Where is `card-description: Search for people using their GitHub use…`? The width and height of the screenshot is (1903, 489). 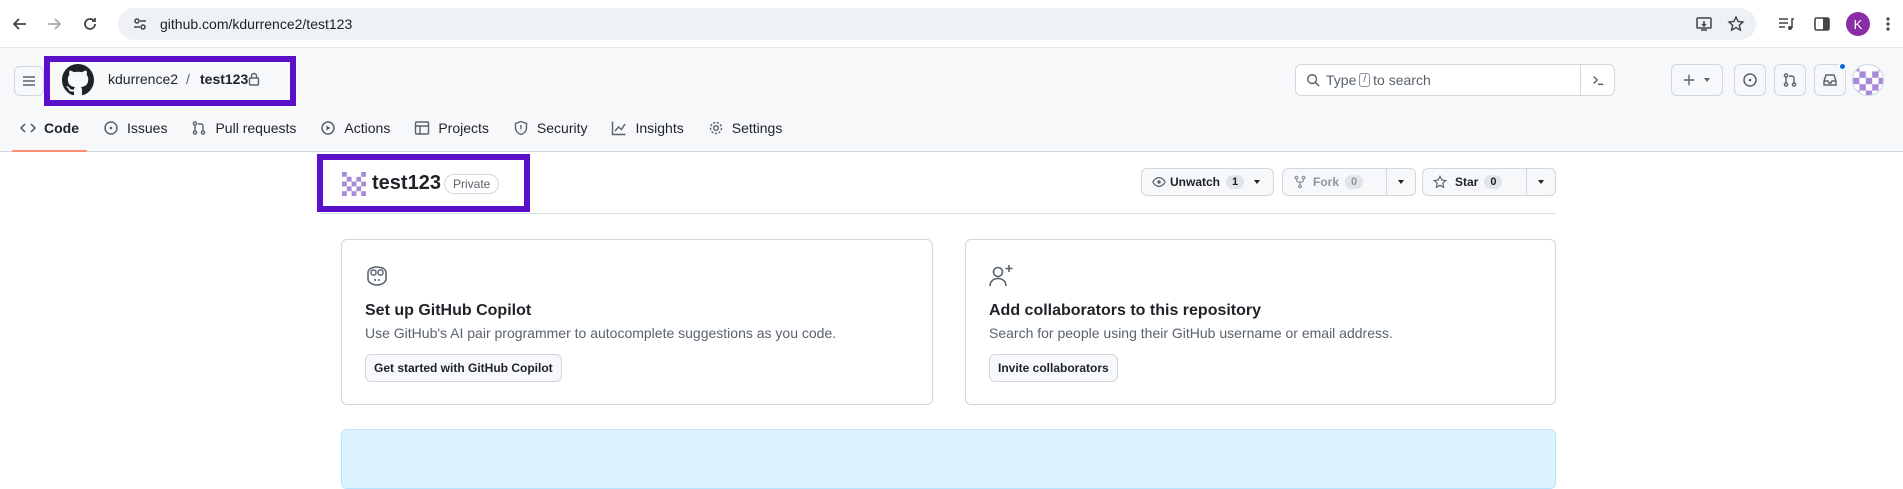
card-description: Search for people using their GitHub use… is located at coordinates (1191, 333).